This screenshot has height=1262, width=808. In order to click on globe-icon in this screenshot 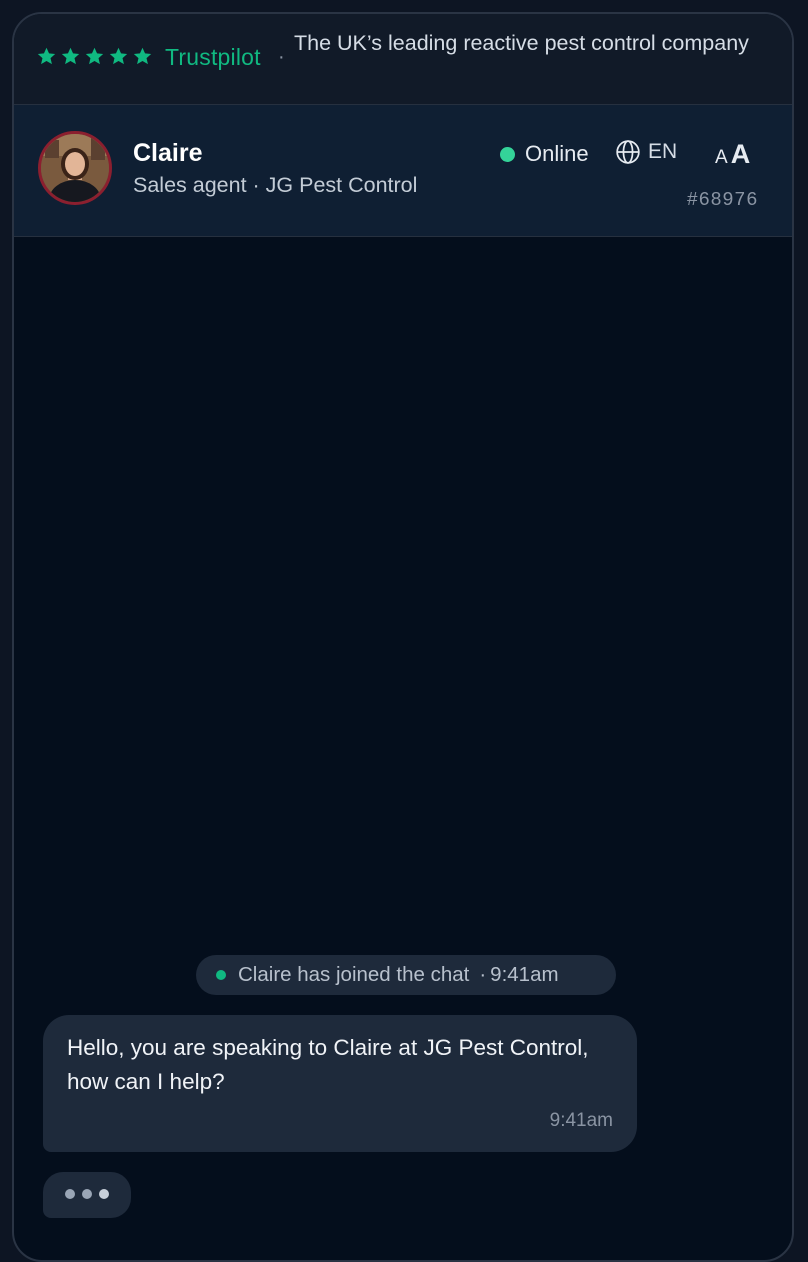, I will do `click(628, 152)`.